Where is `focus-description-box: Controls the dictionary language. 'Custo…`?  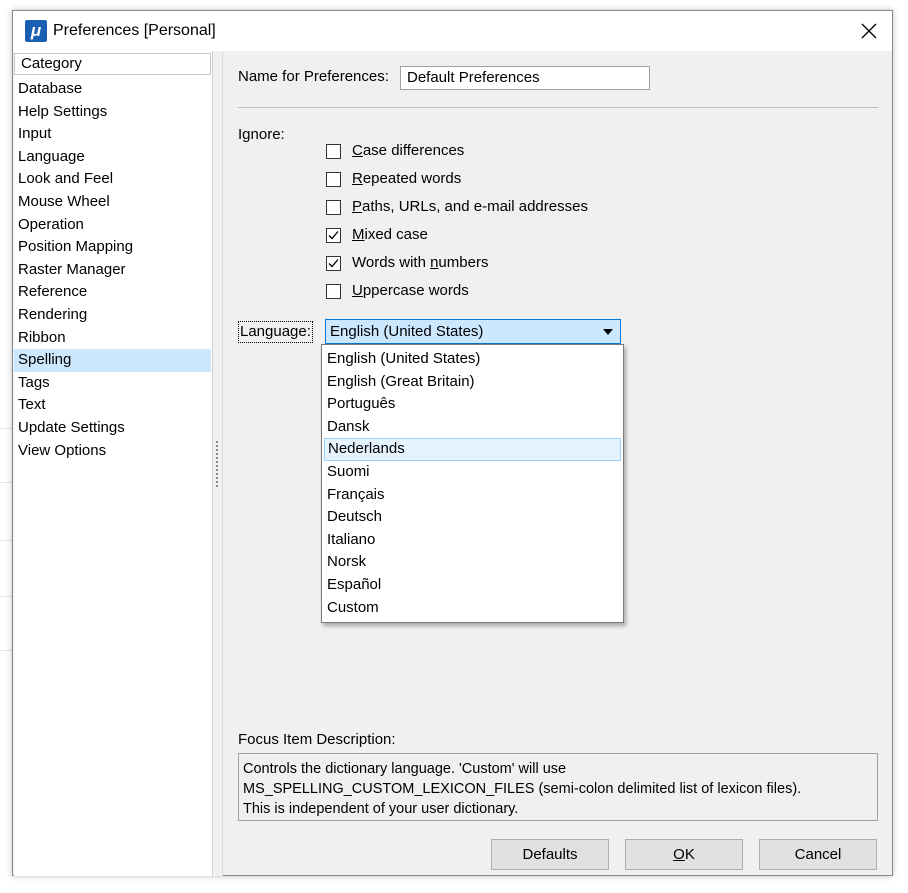
focus-description-box: Controls the dictionary language. 'Custo… is located at coordinates (558, 787).